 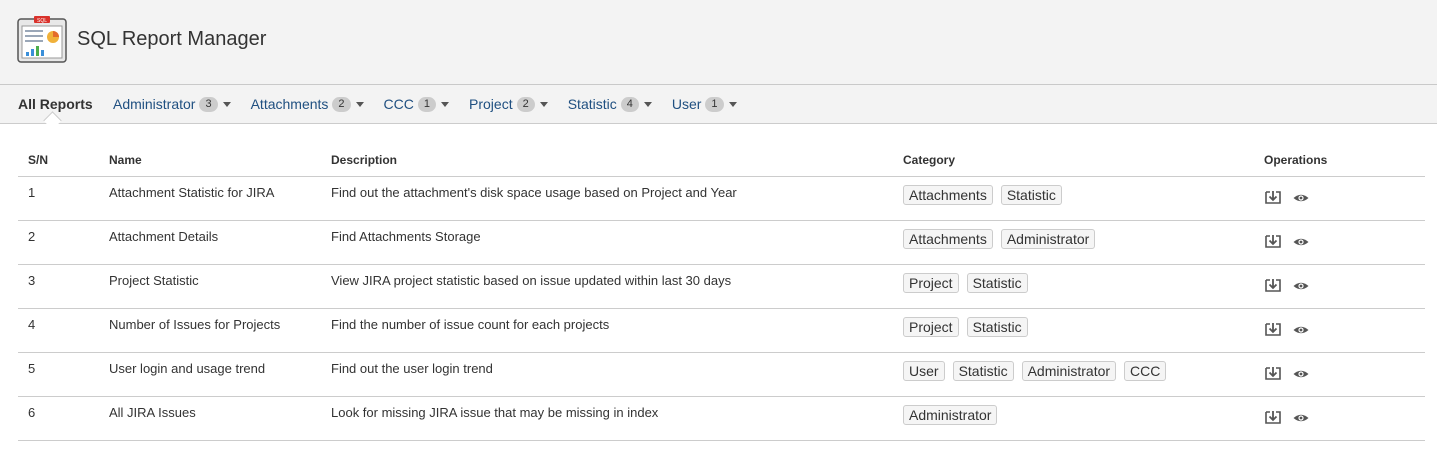 What do you see at coordinates (491, 104) in the screenshot?
I see `tab-label: Project` at bounding box center [491, 104].